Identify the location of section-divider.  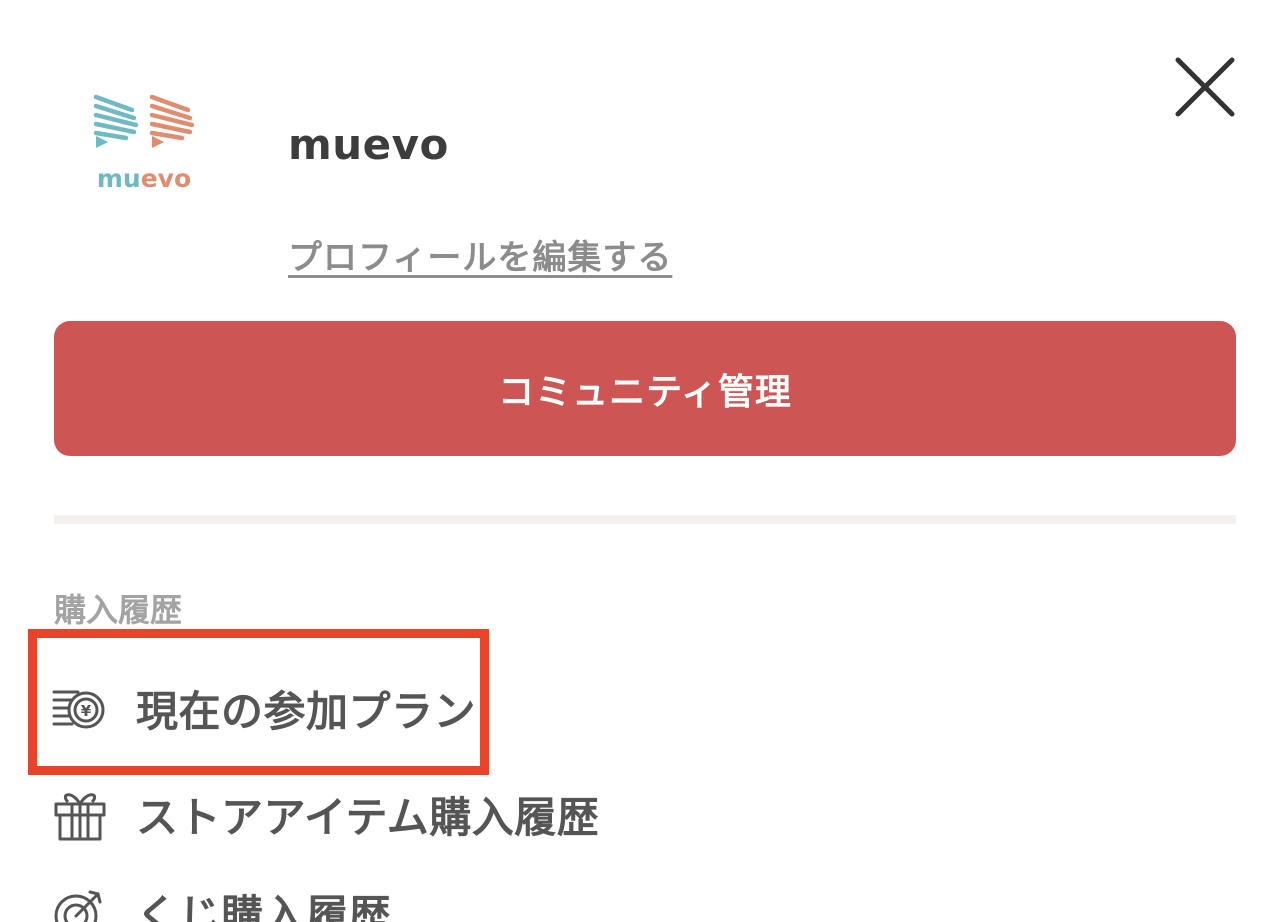
(645, 519).